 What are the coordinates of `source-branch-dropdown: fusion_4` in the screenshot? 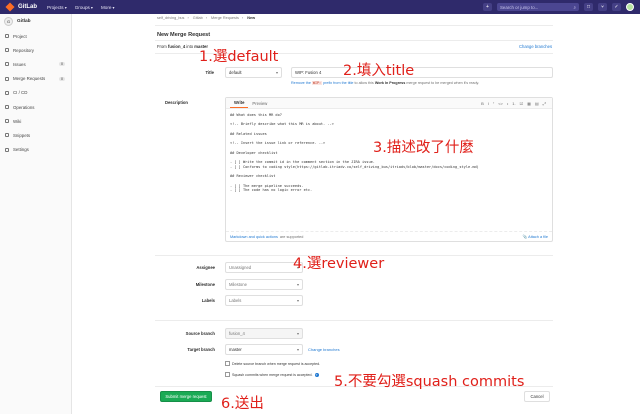 It's located at (264, 333).